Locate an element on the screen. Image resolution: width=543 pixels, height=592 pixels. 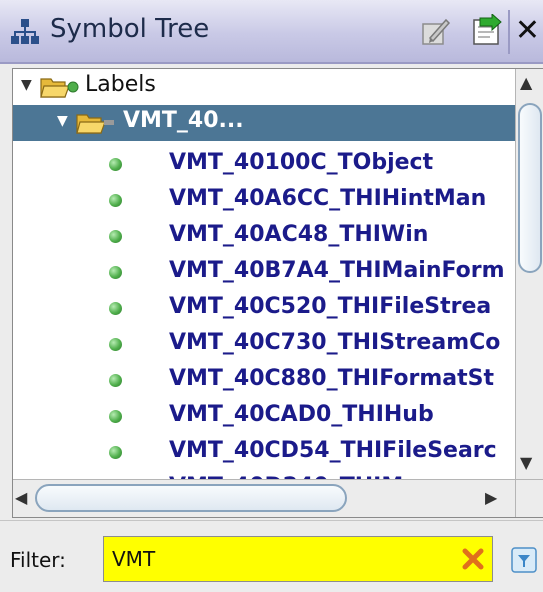
tree-item-vmt: VMT_40C730_THIStreamCo is located at coordinates (264, 345).